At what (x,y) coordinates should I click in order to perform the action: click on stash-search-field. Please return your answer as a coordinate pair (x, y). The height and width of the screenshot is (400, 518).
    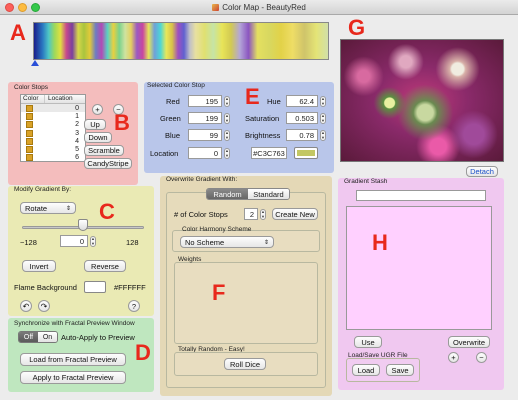
    Looking at the image, I should click on (421, 195).